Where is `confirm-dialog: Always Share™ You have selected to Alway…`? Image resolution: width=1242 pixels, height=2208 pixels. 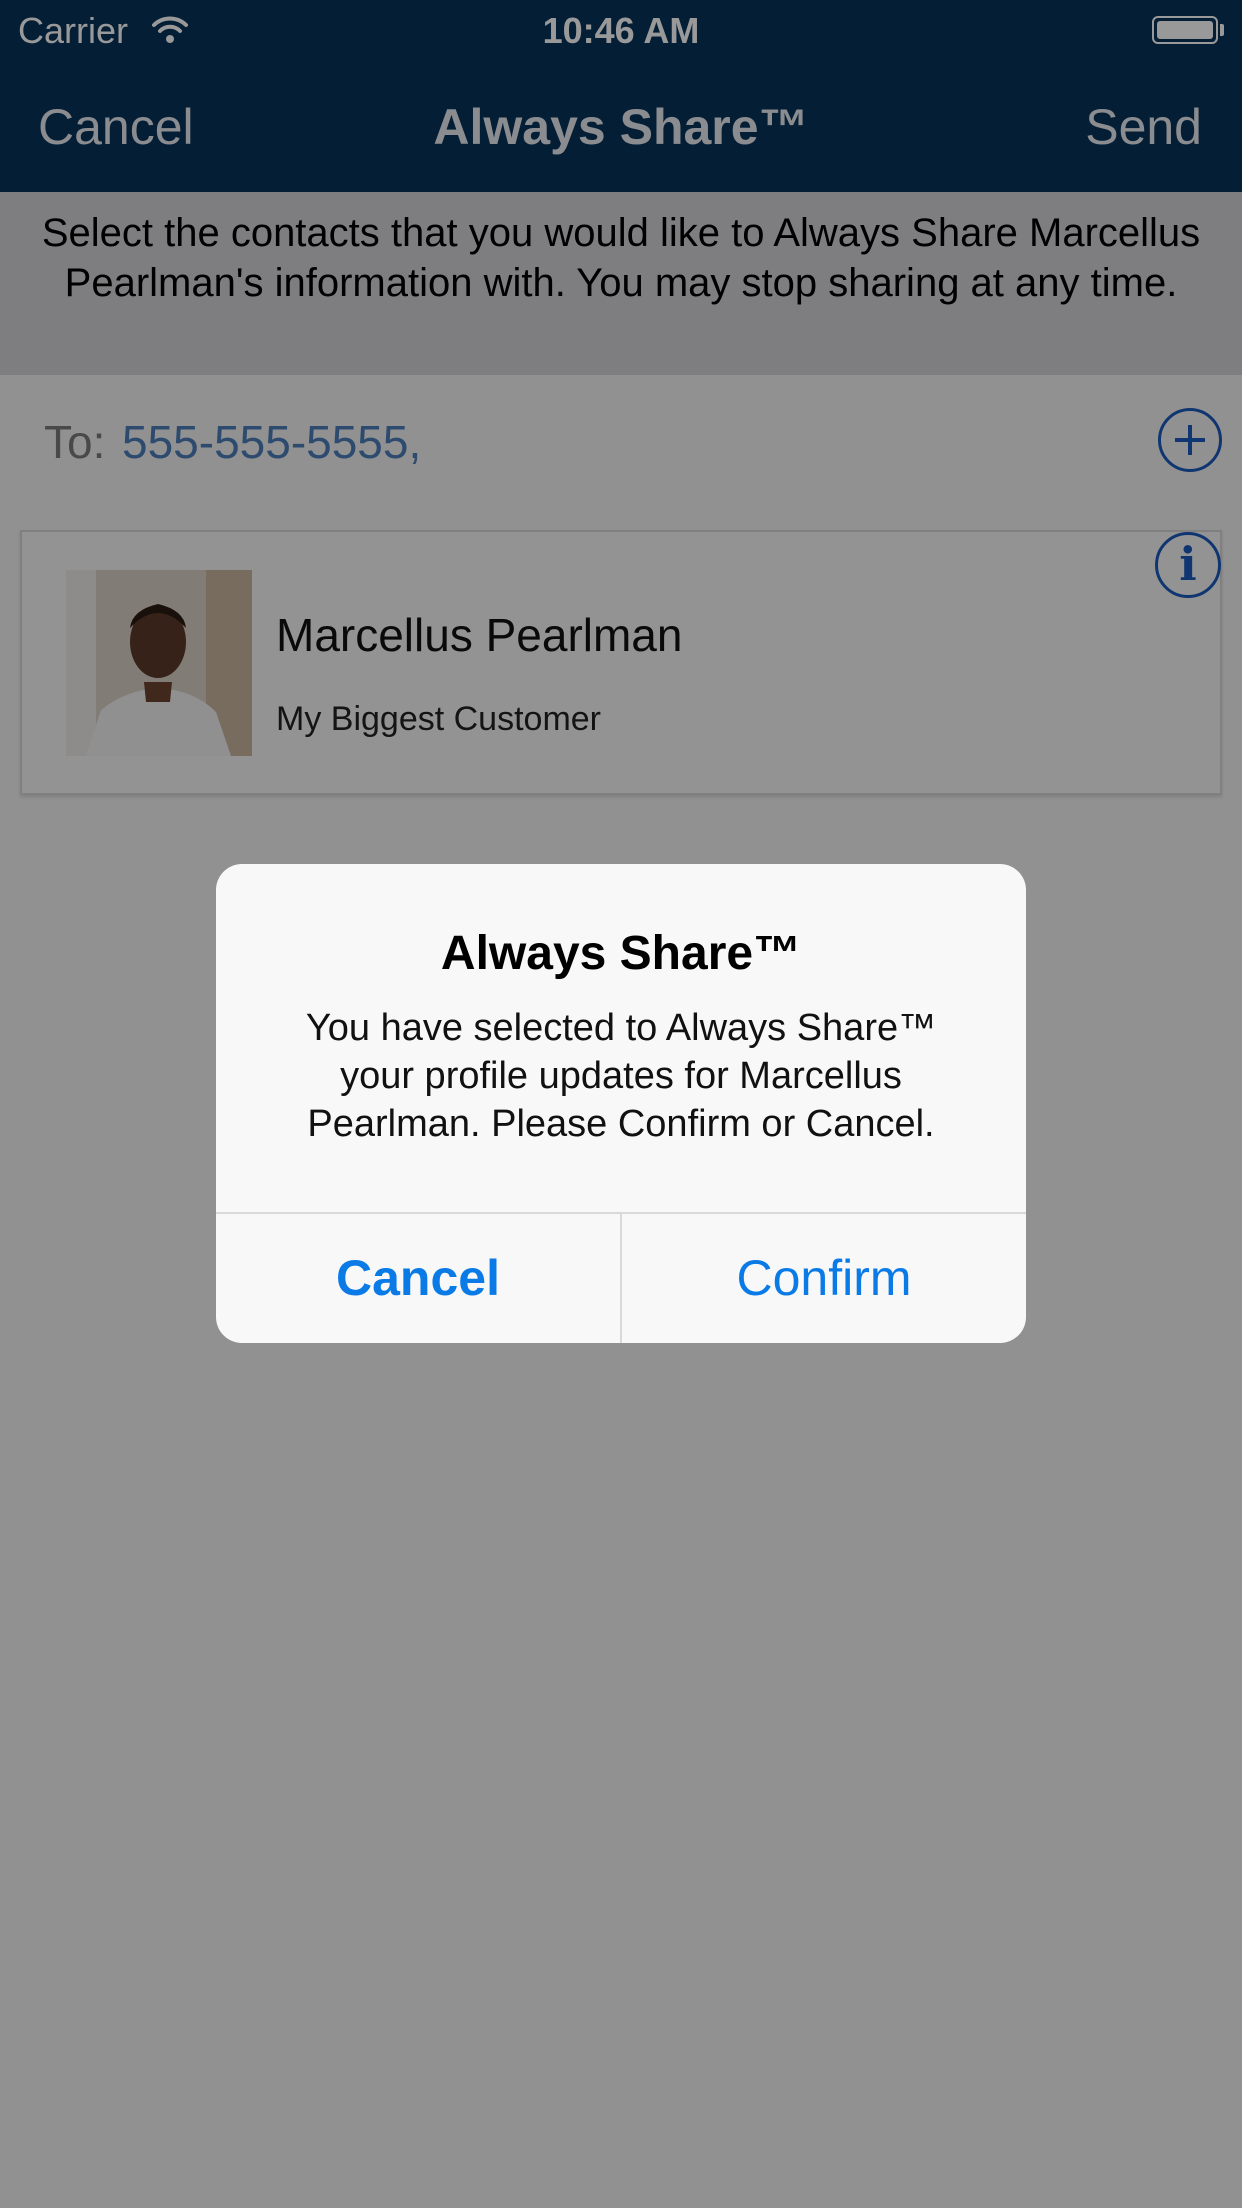 confirm-dialog: Always Share™ You have selected to Alway… is located at coordinates (621, 1103).